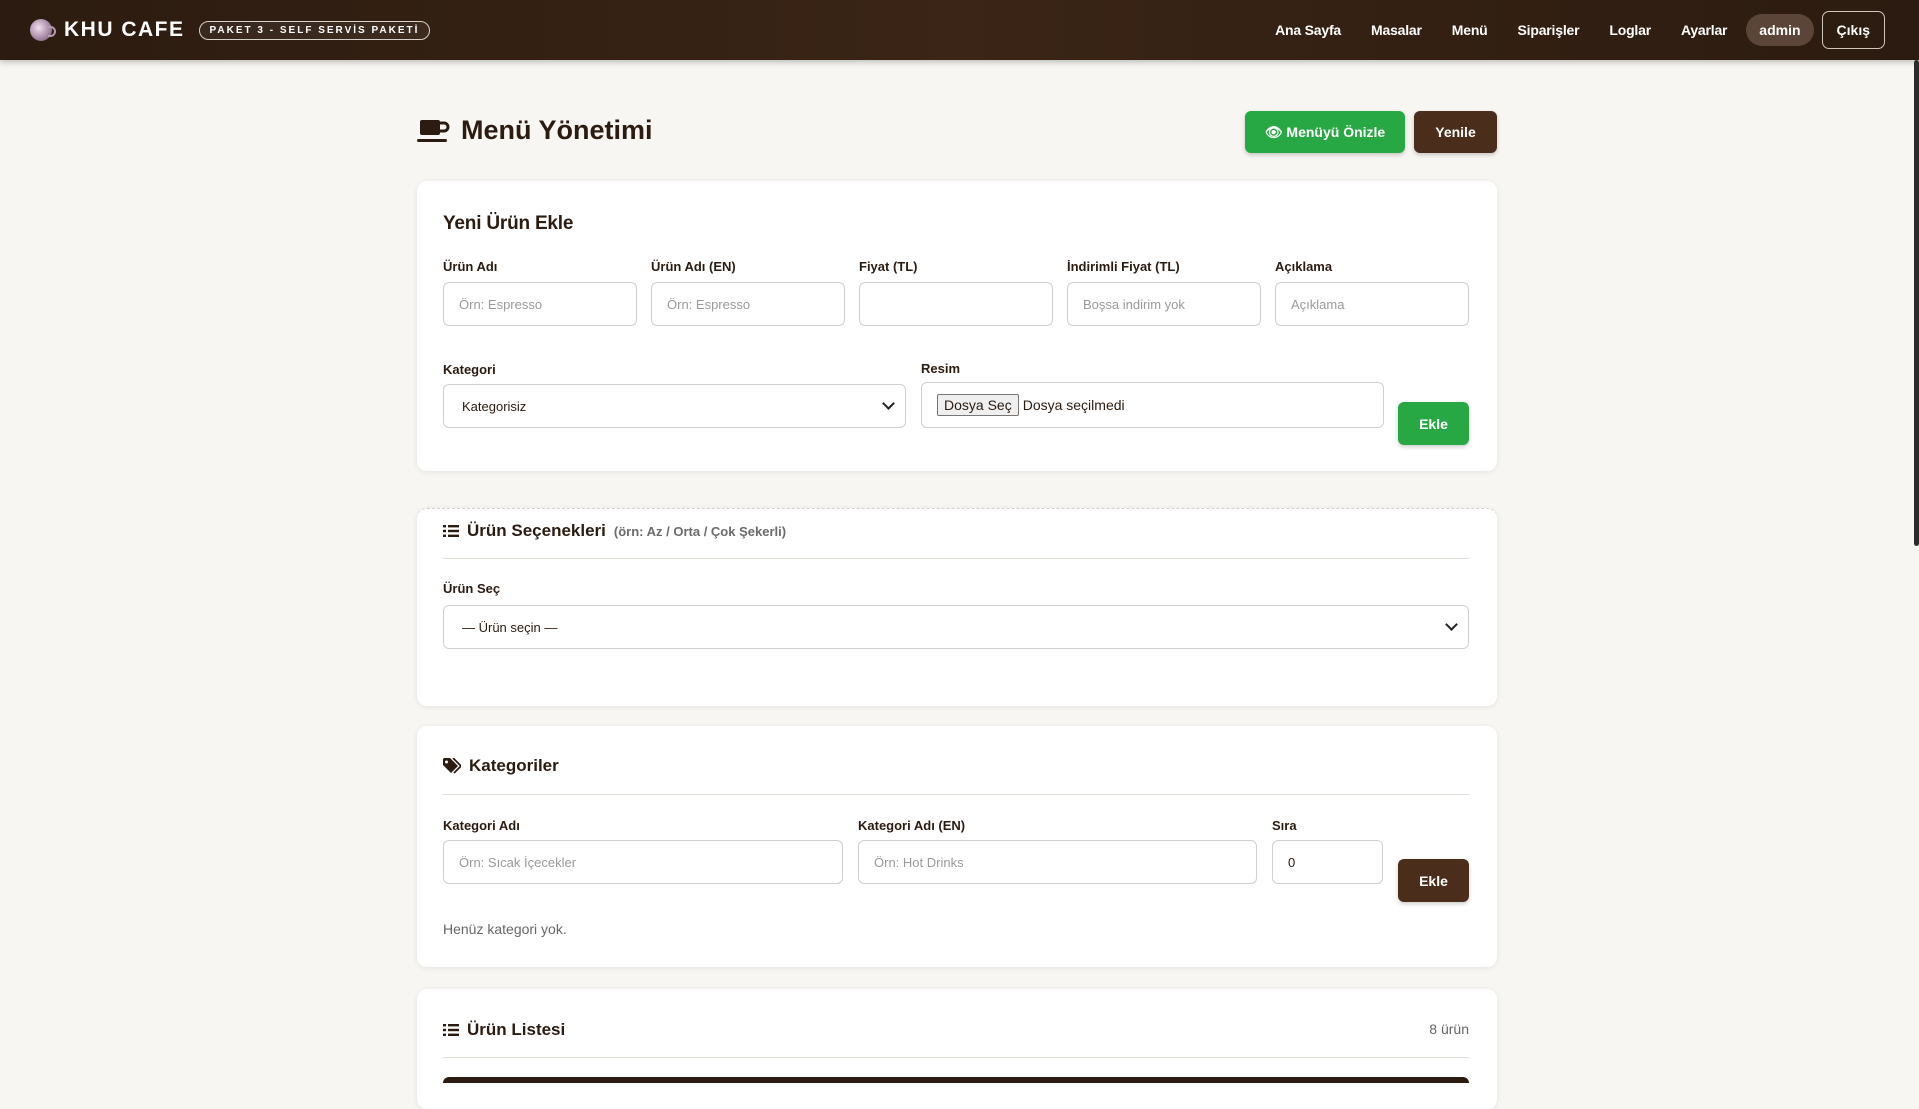 The height and width of the screenshot is (1109, 1919). What do you see at coordinates (1057, 862) in the screenshot?
I see `category-name-en-input` at bounding box center [1057, 862].